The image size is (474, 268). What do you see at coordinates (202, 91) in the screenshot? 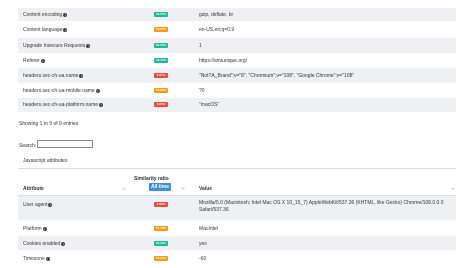
I see `attribute-value: ?0` at bounding box center [202, 91].